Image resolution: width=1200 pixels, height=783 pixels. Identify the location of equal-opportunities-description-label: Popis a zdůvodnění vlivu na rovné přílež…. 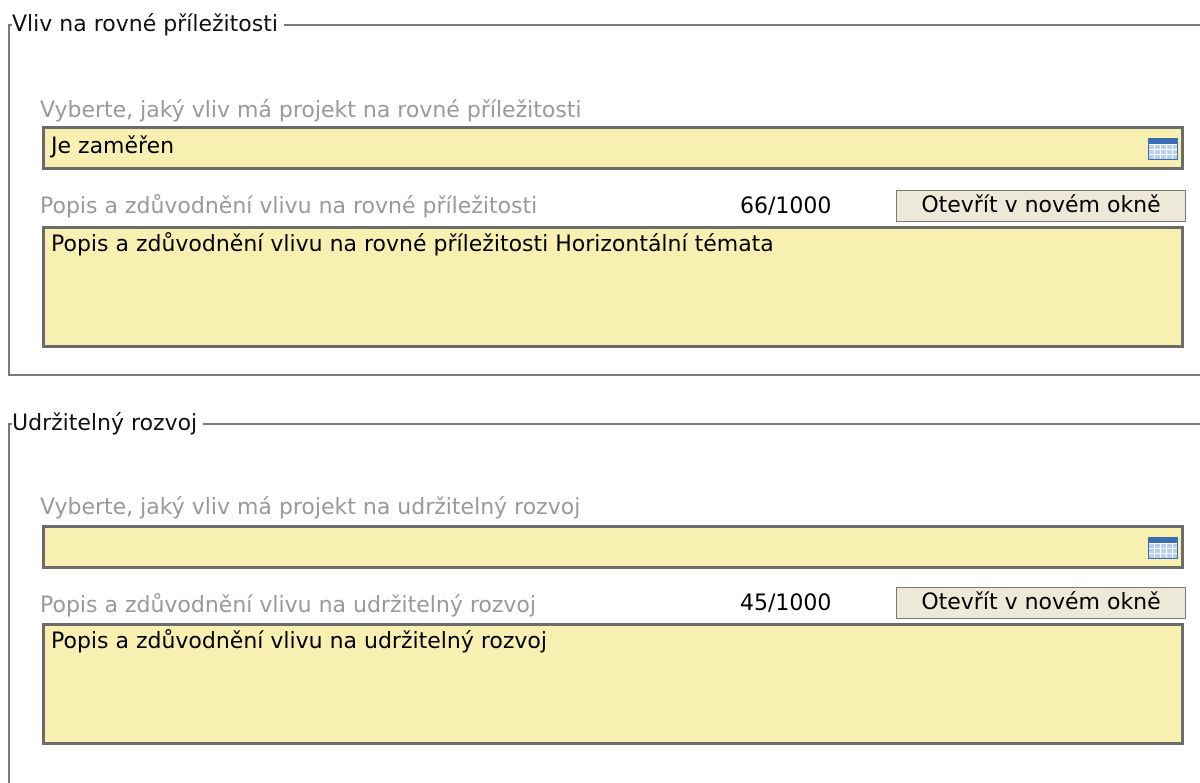
(289, 206).